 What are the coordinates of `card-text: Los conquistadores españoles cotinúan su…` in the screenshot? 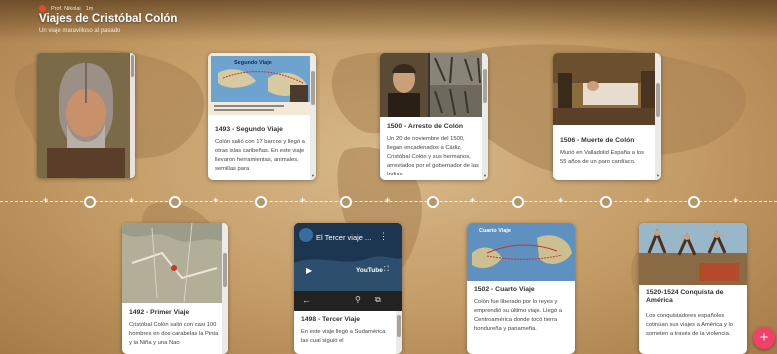 It's located at (689, 325).